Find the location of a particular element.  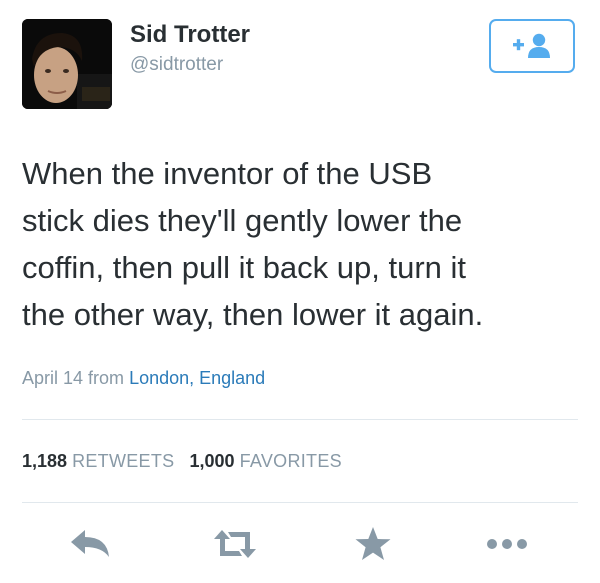

tweet-date: April 14 is located at coordinates (52, 378).